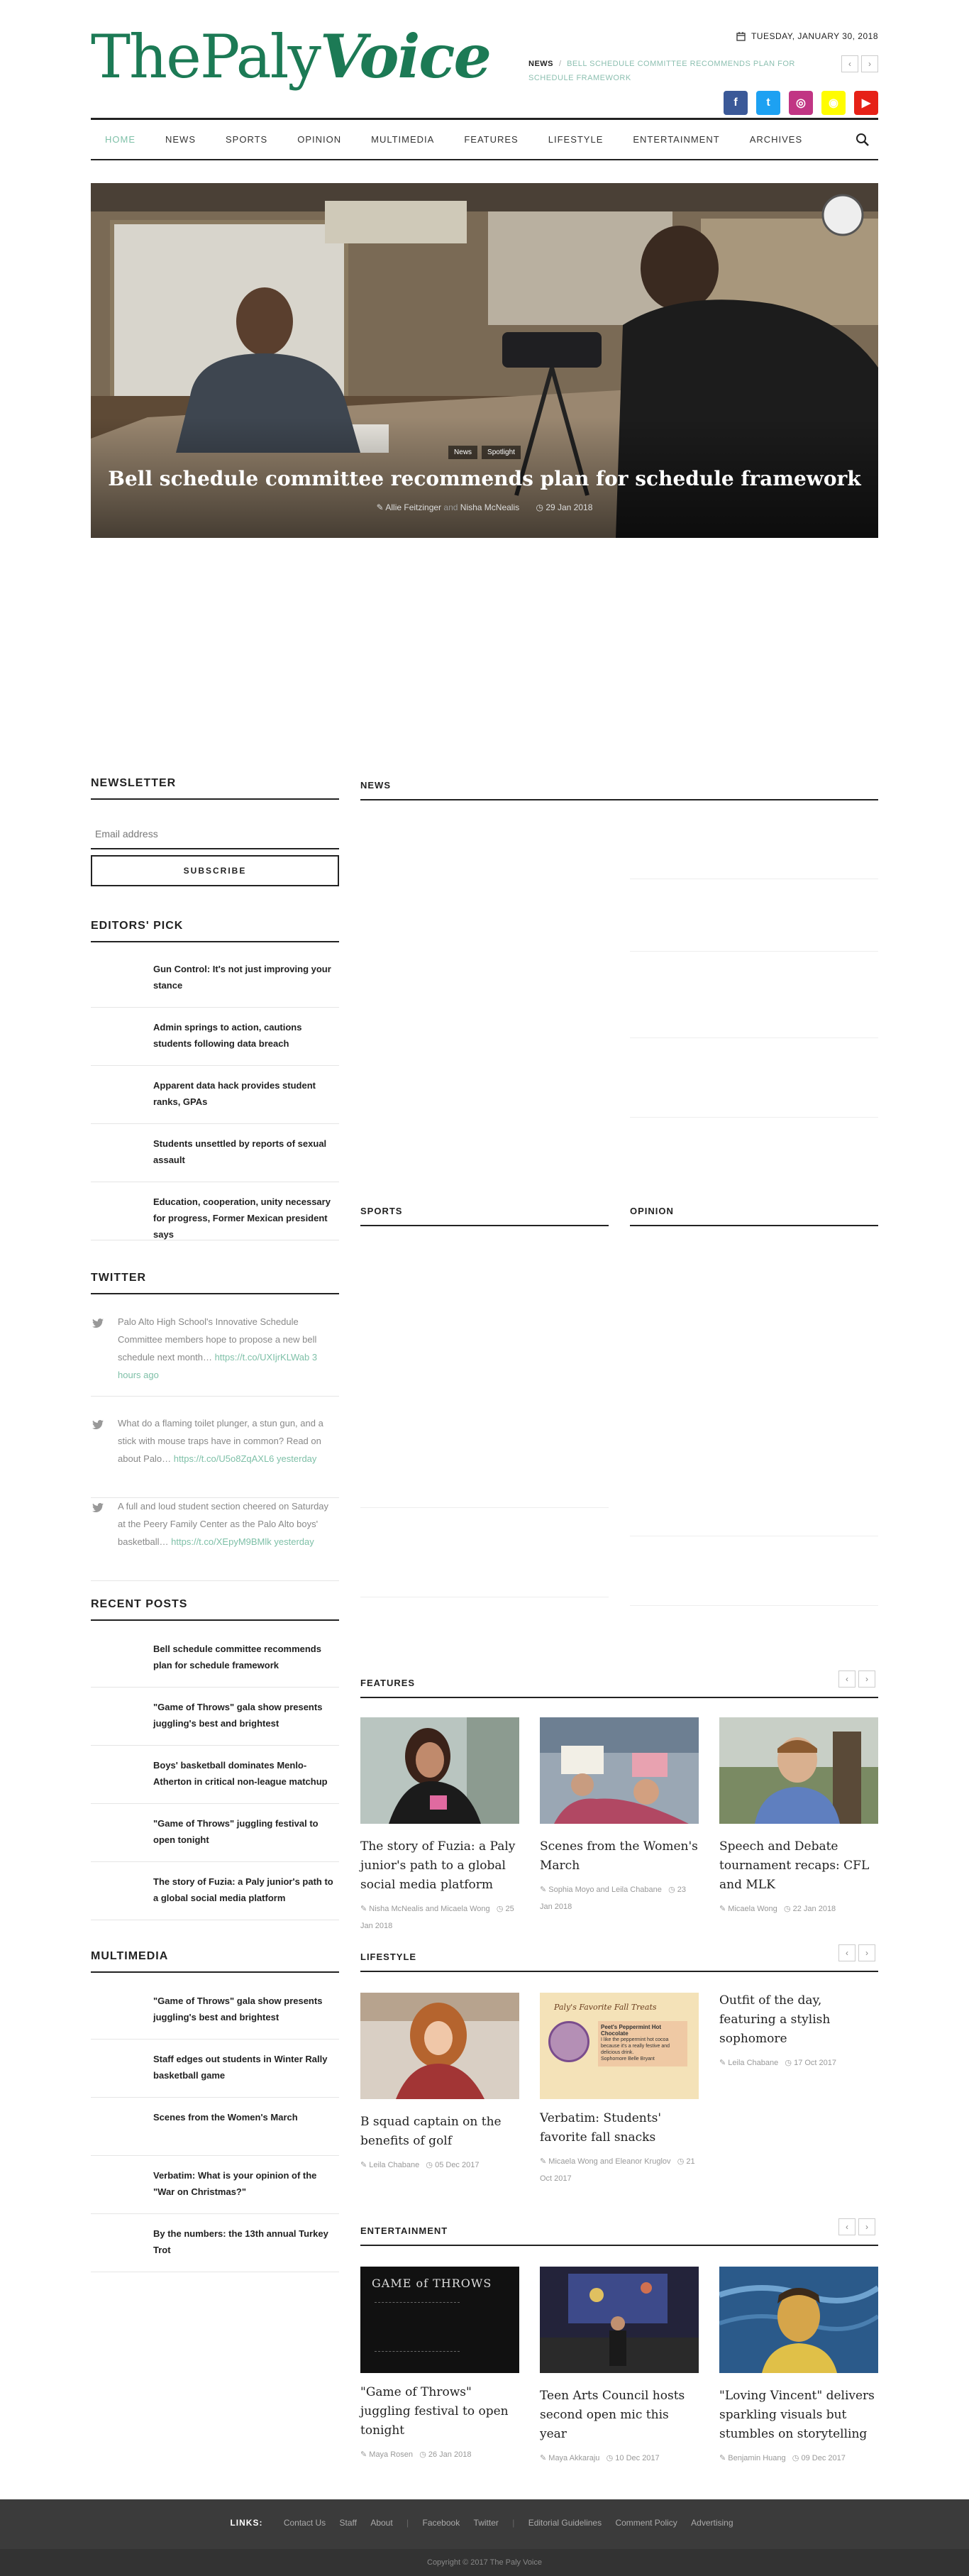 This screenshot has height=2576, width=969. What do you see at coordinates (319, 139) in the screenshot?
I see `nav-item-opinion: OPINION` at bounding box center [319, 139].